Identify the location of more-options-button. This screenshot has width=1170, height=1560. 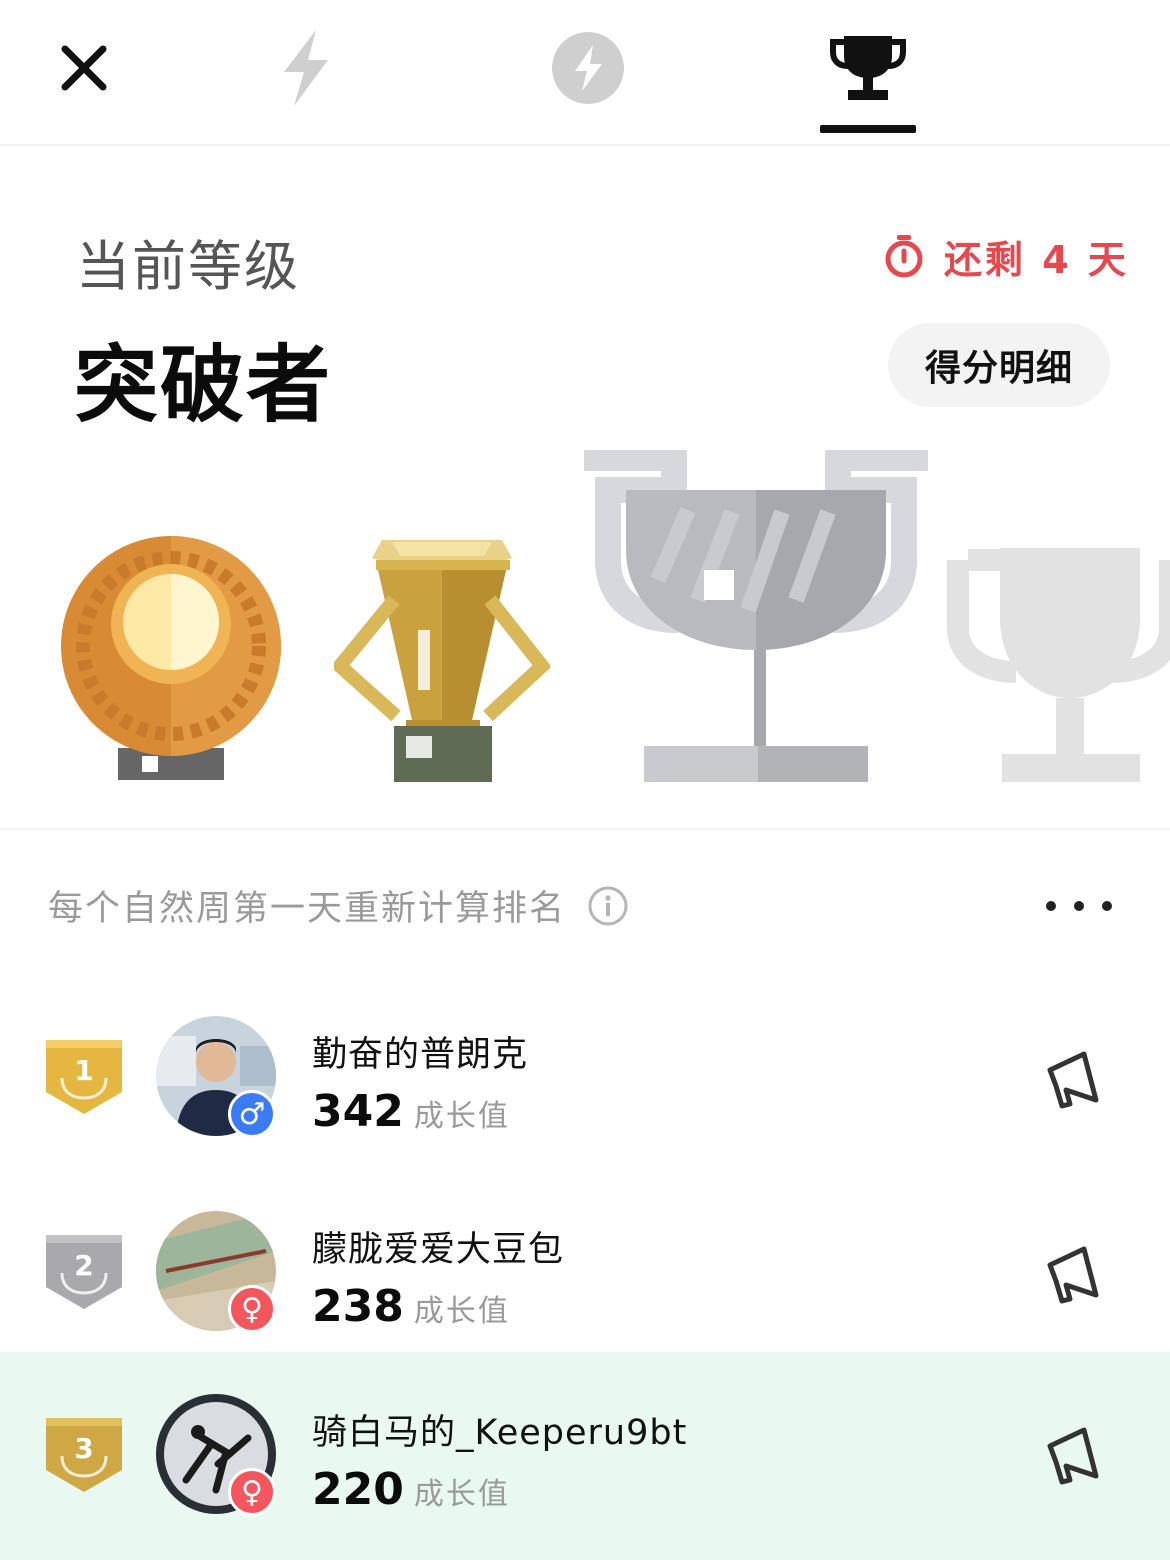
(1079, 906).